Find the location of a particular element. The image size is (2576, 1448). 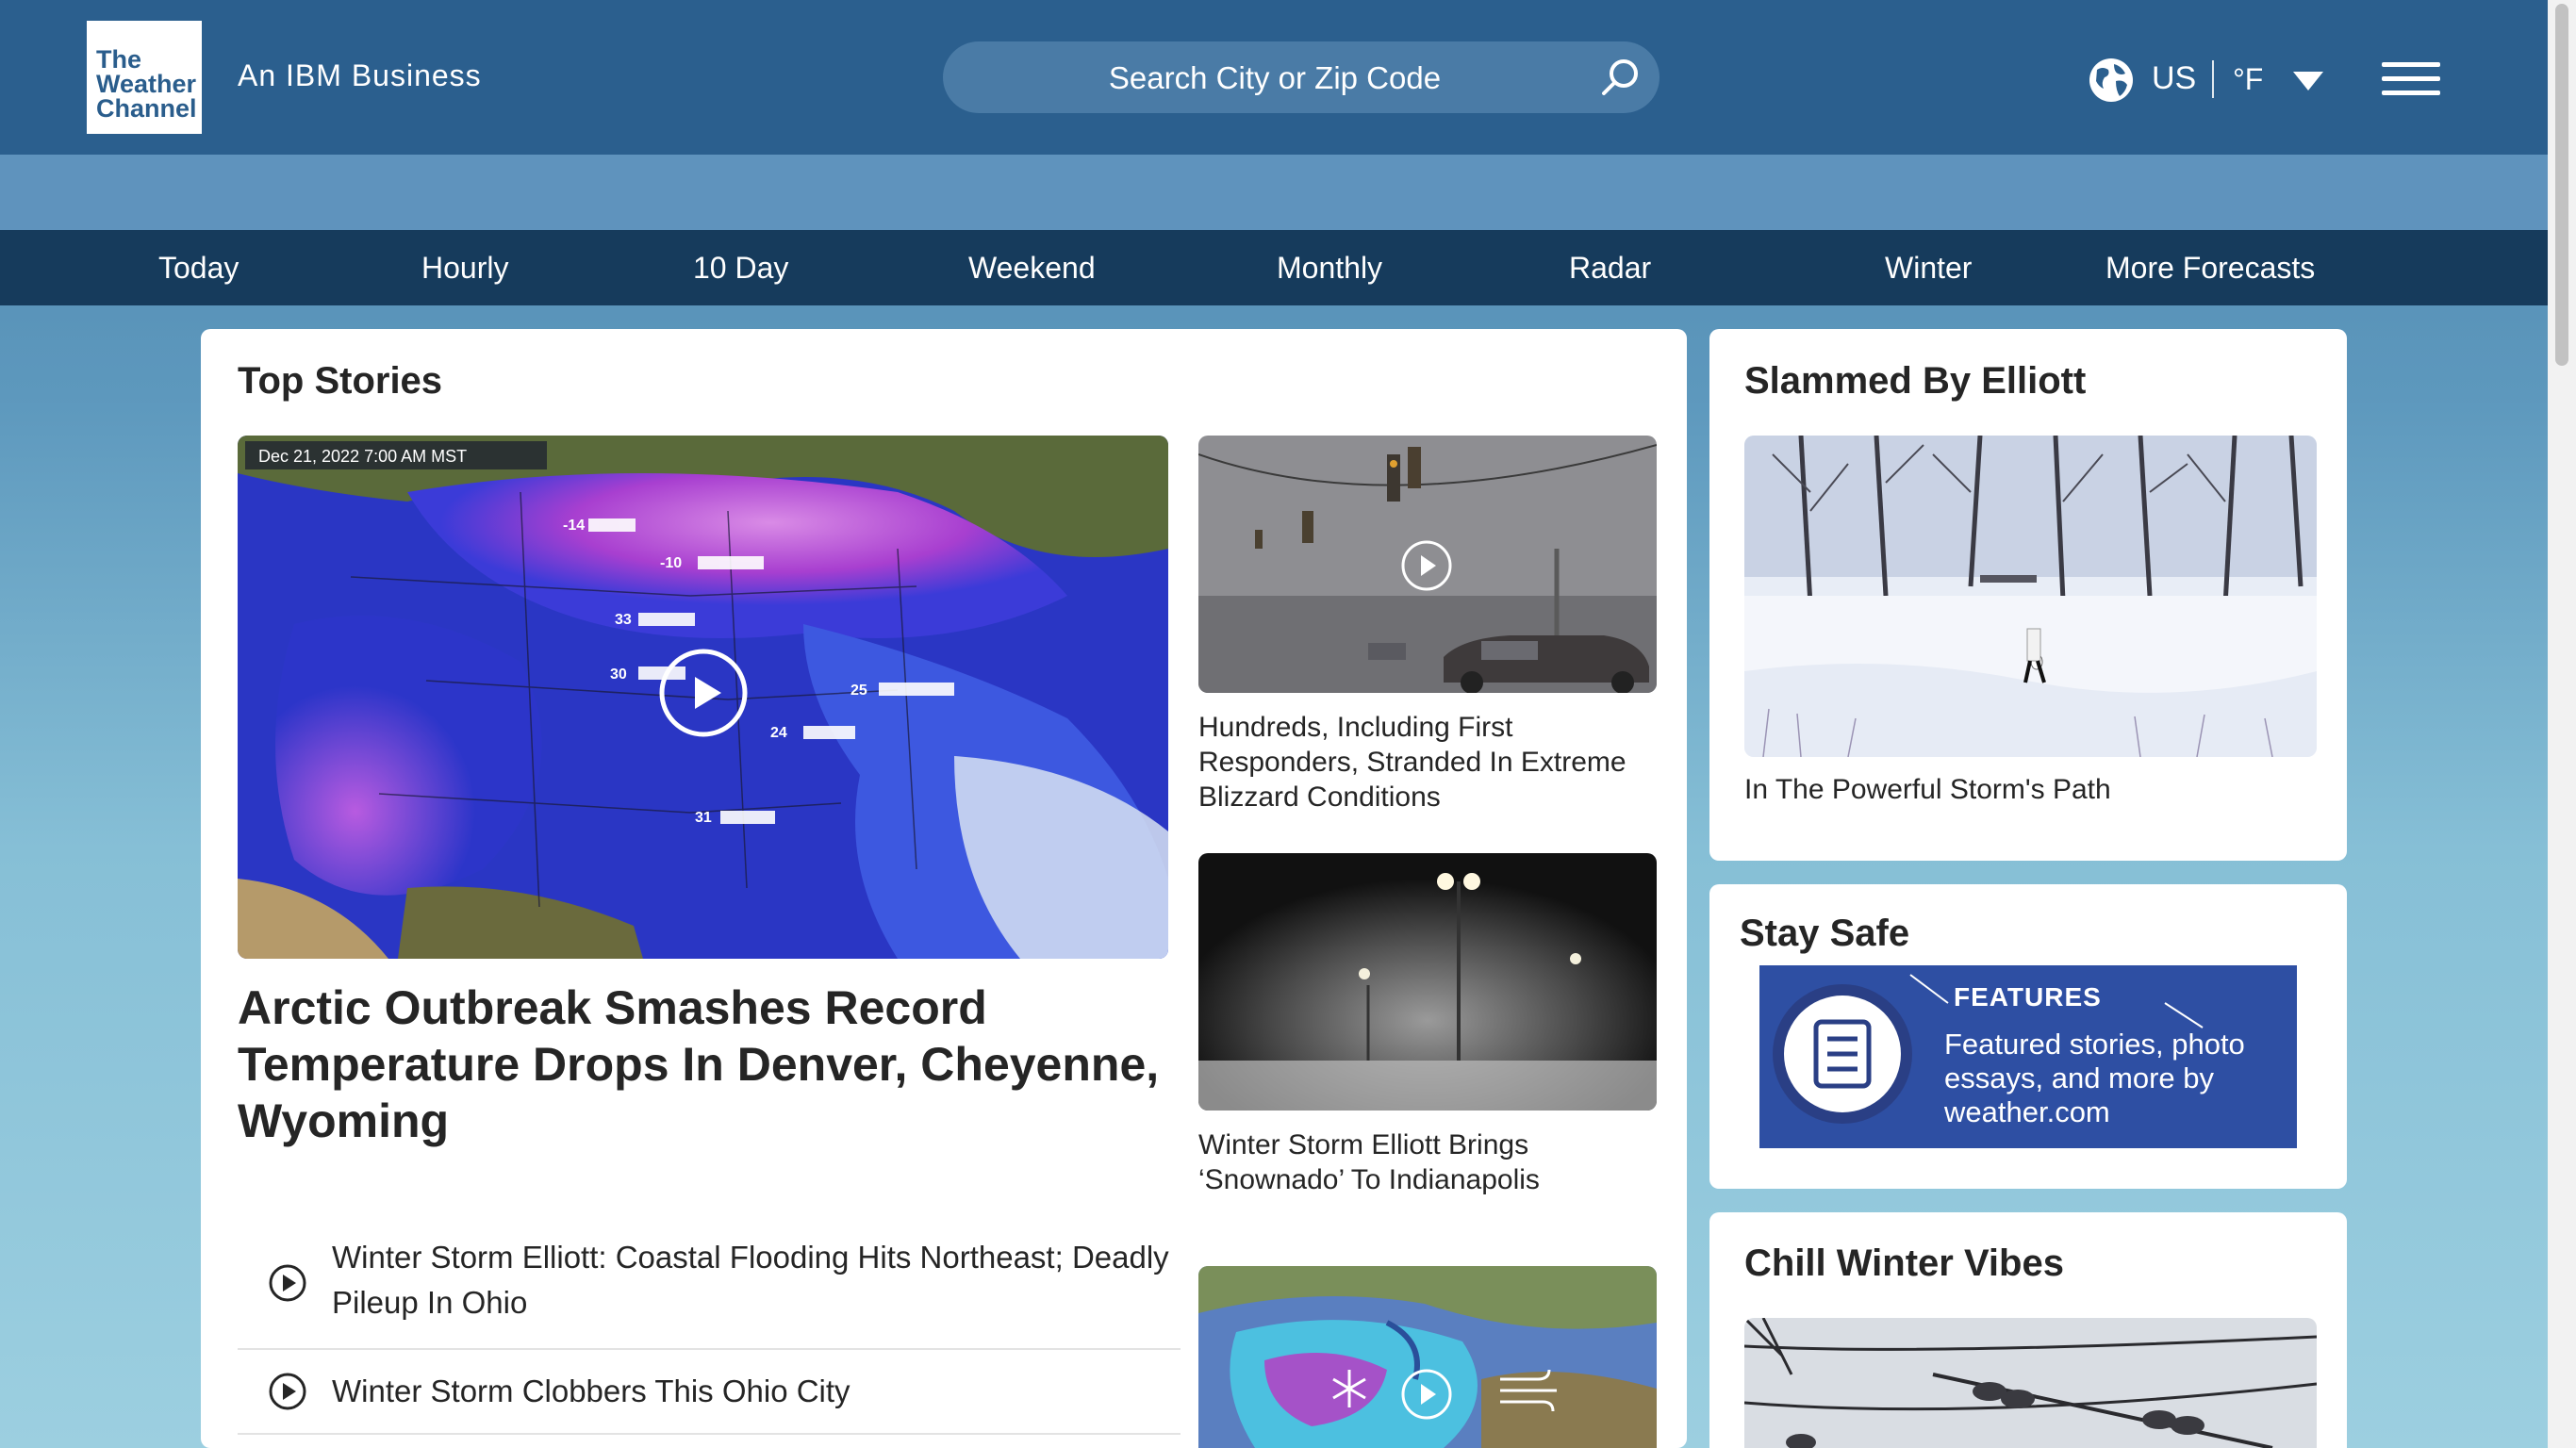

nav-winter: Winter is located at coordinates (1928, 267).